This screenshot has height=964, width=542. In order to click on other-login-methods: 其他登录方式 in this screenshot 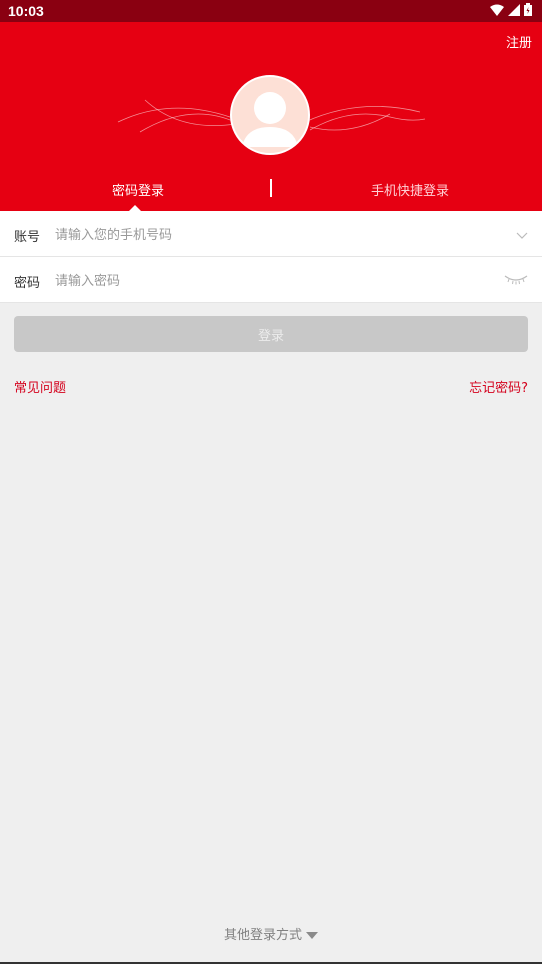, I will do `click(271, 933)`.